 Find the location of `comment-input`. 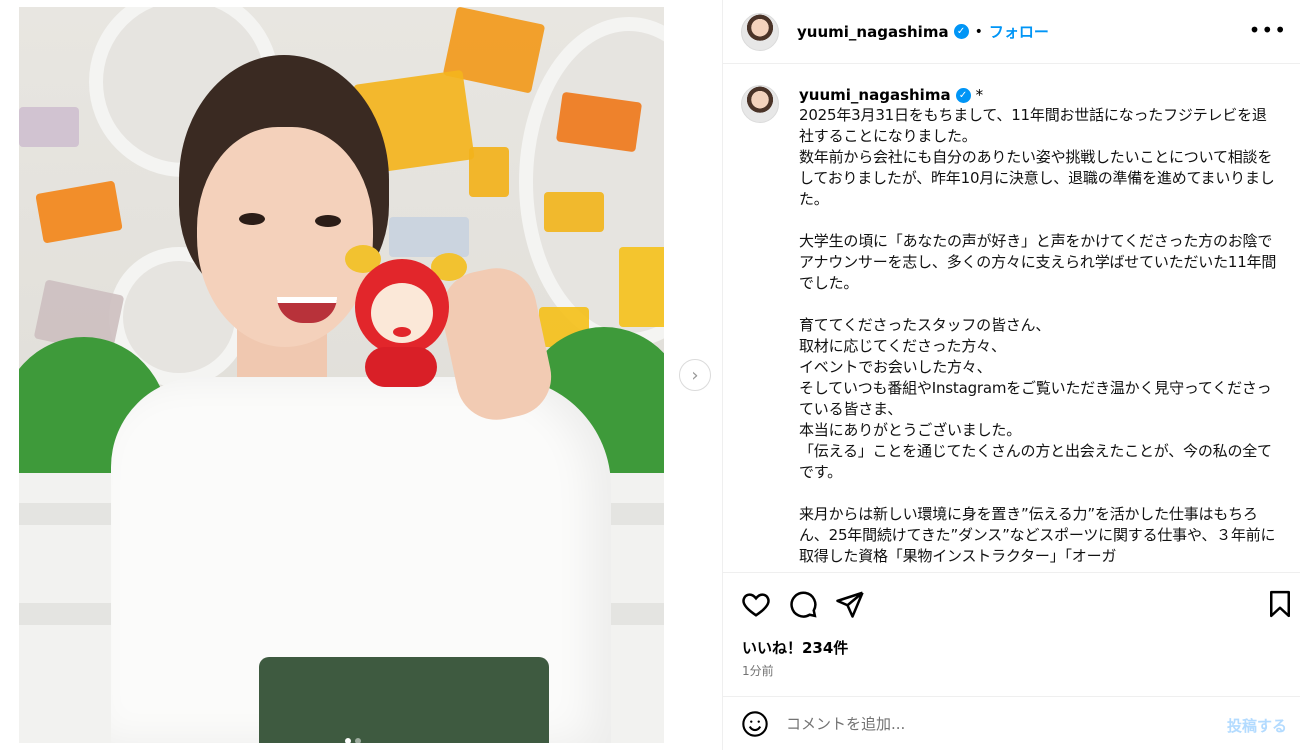

comment-input is located at coordinates (976, 723).